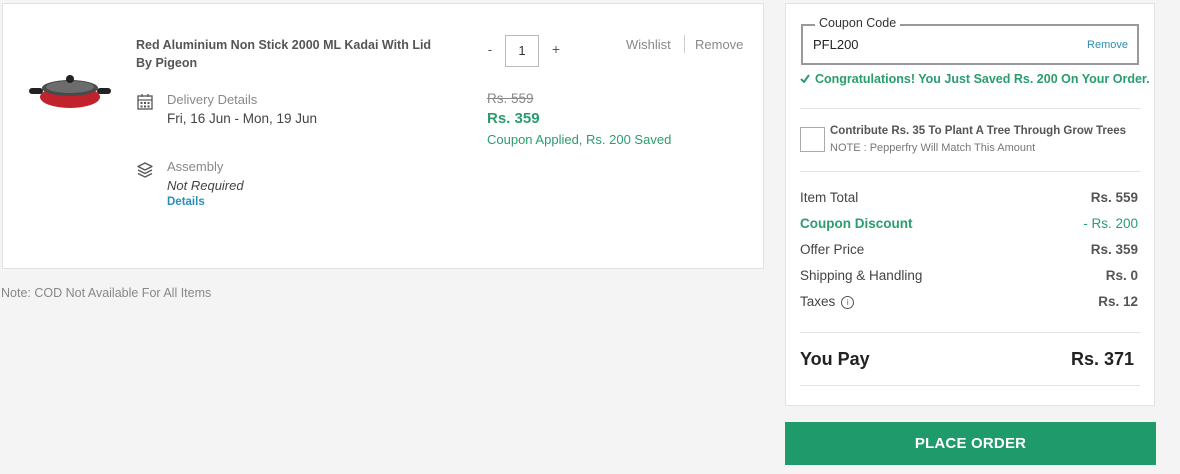  What do you see at coordinates (969, 304) in the screenshot?
I see `taxes-row: Taxes i Rs. 12` at bounding box center [969, 304].